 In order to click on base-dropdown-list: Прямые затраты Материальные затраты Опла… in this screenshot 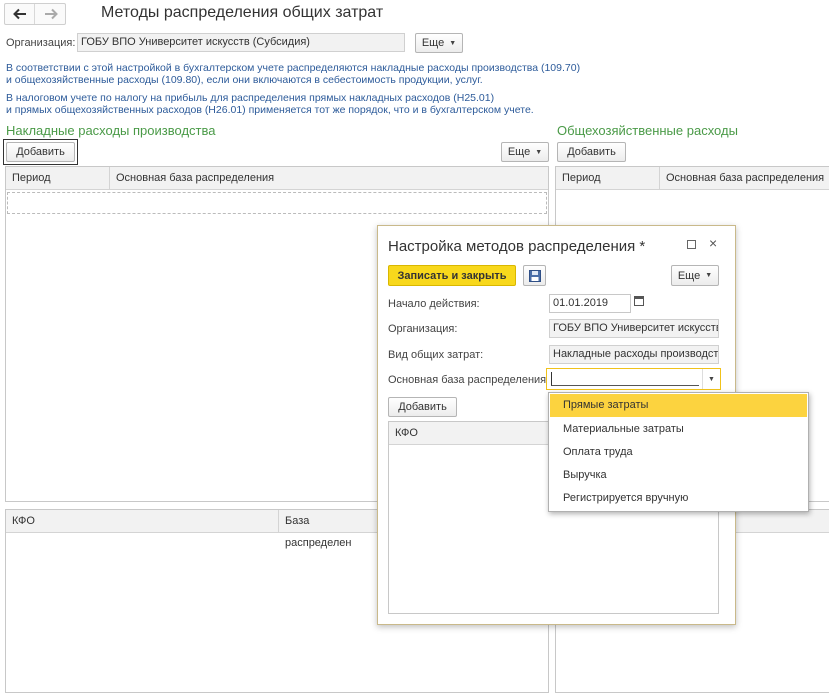, I will do `click(678, 452)`.